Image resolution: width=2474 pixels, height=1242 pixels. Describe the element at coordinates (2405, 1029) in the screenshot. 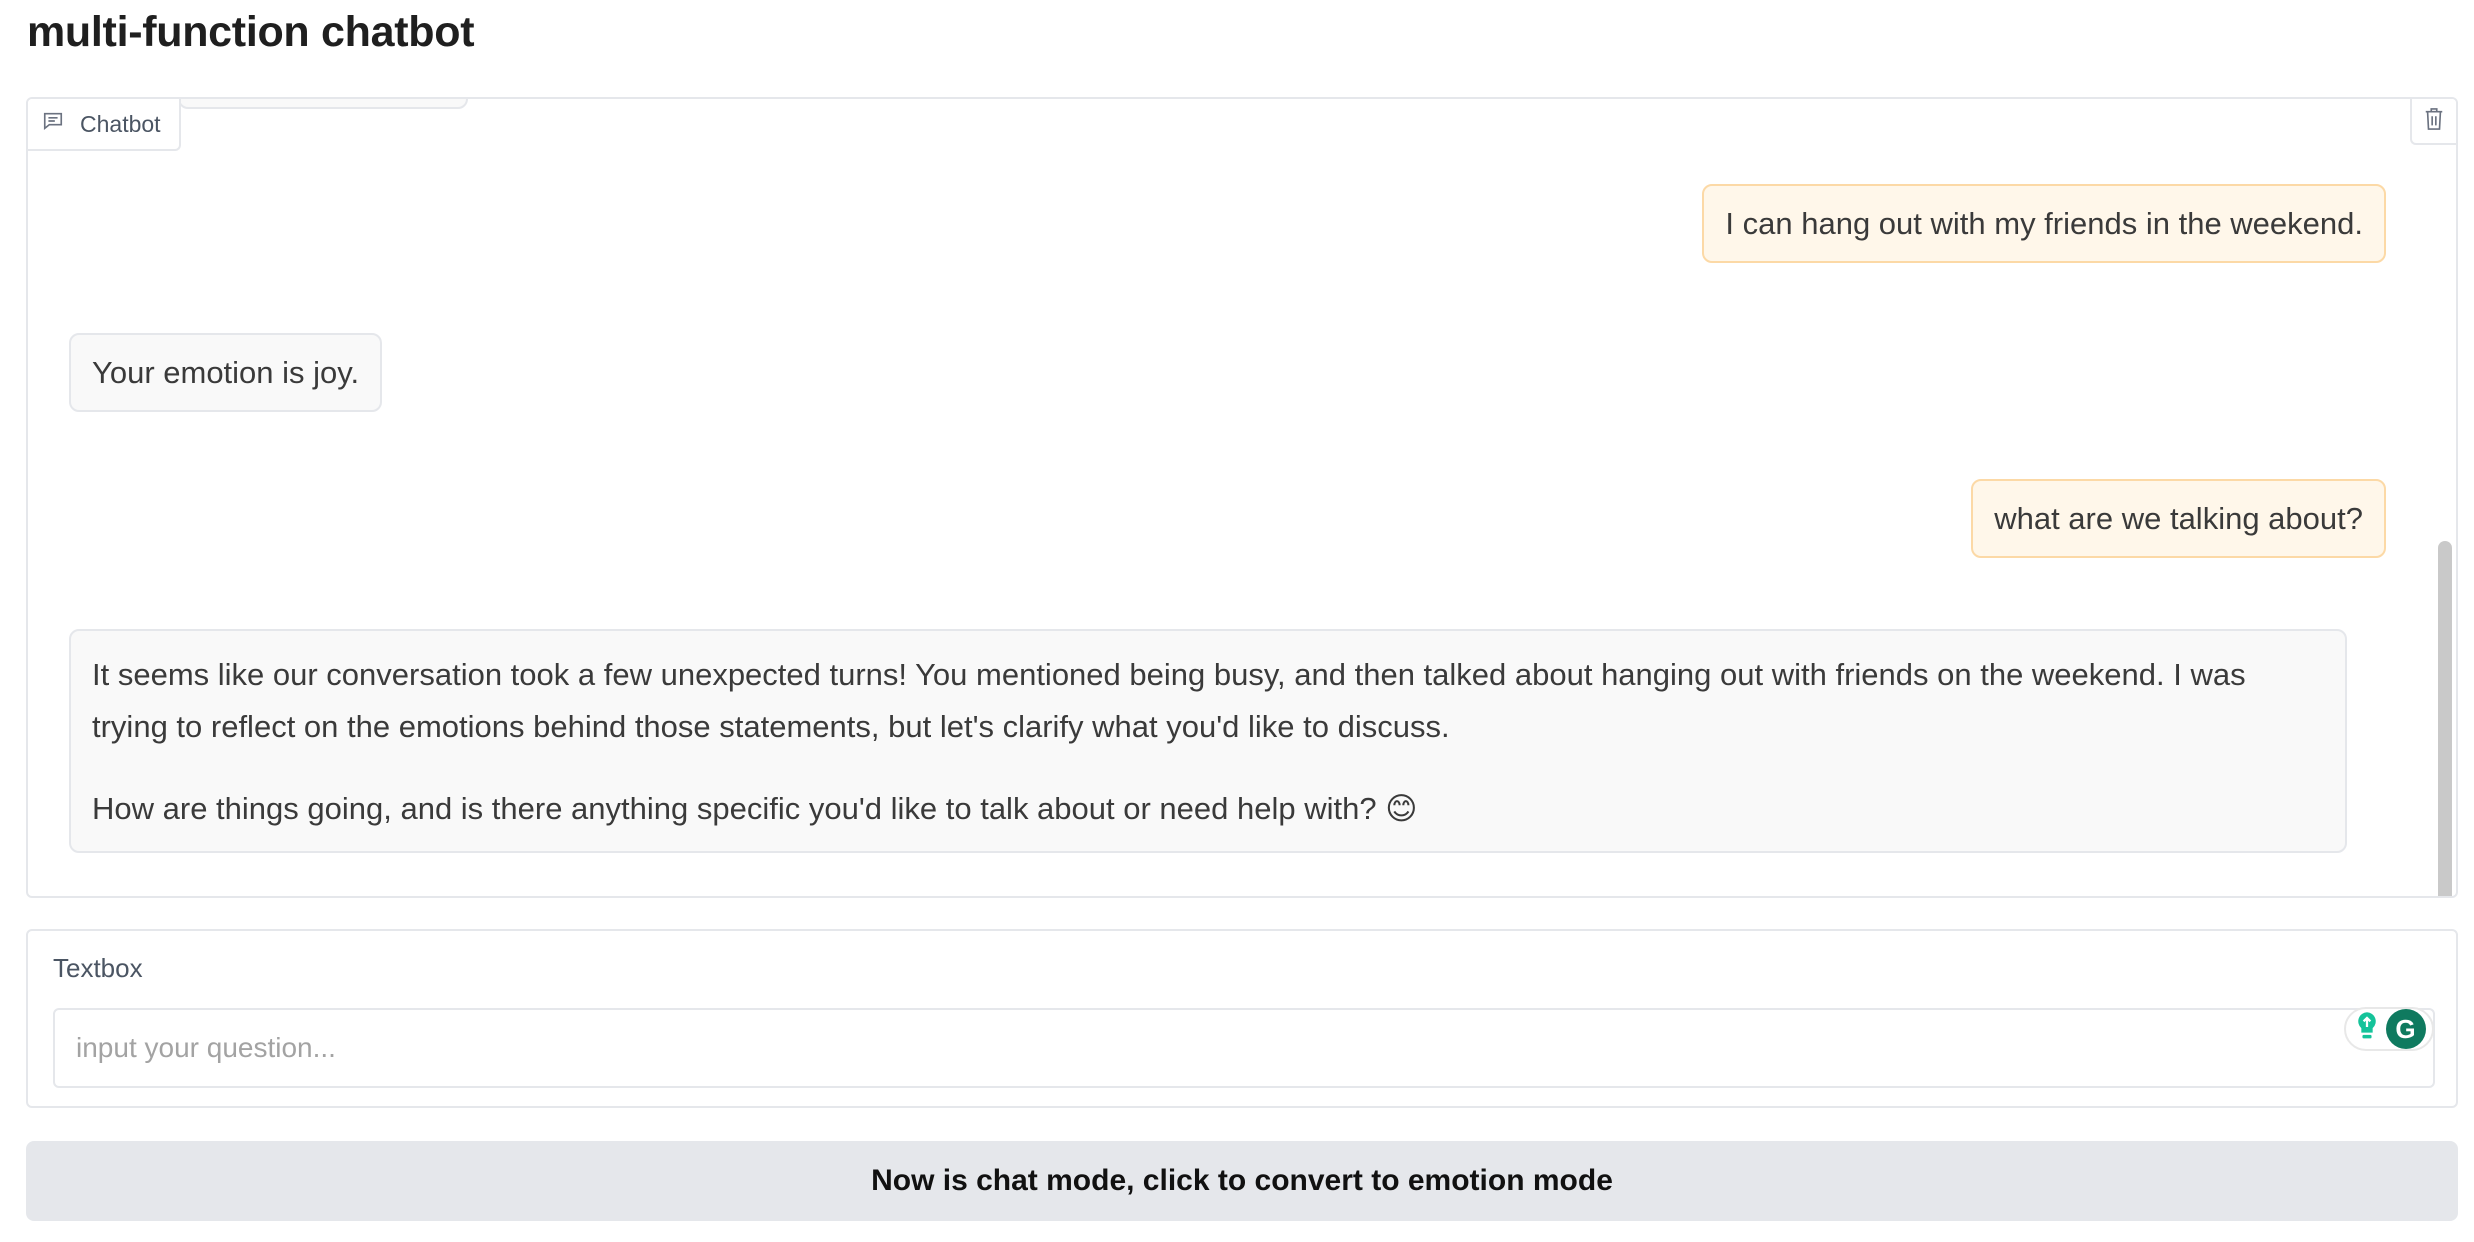

I see `grammarly-icon: G` at that location.